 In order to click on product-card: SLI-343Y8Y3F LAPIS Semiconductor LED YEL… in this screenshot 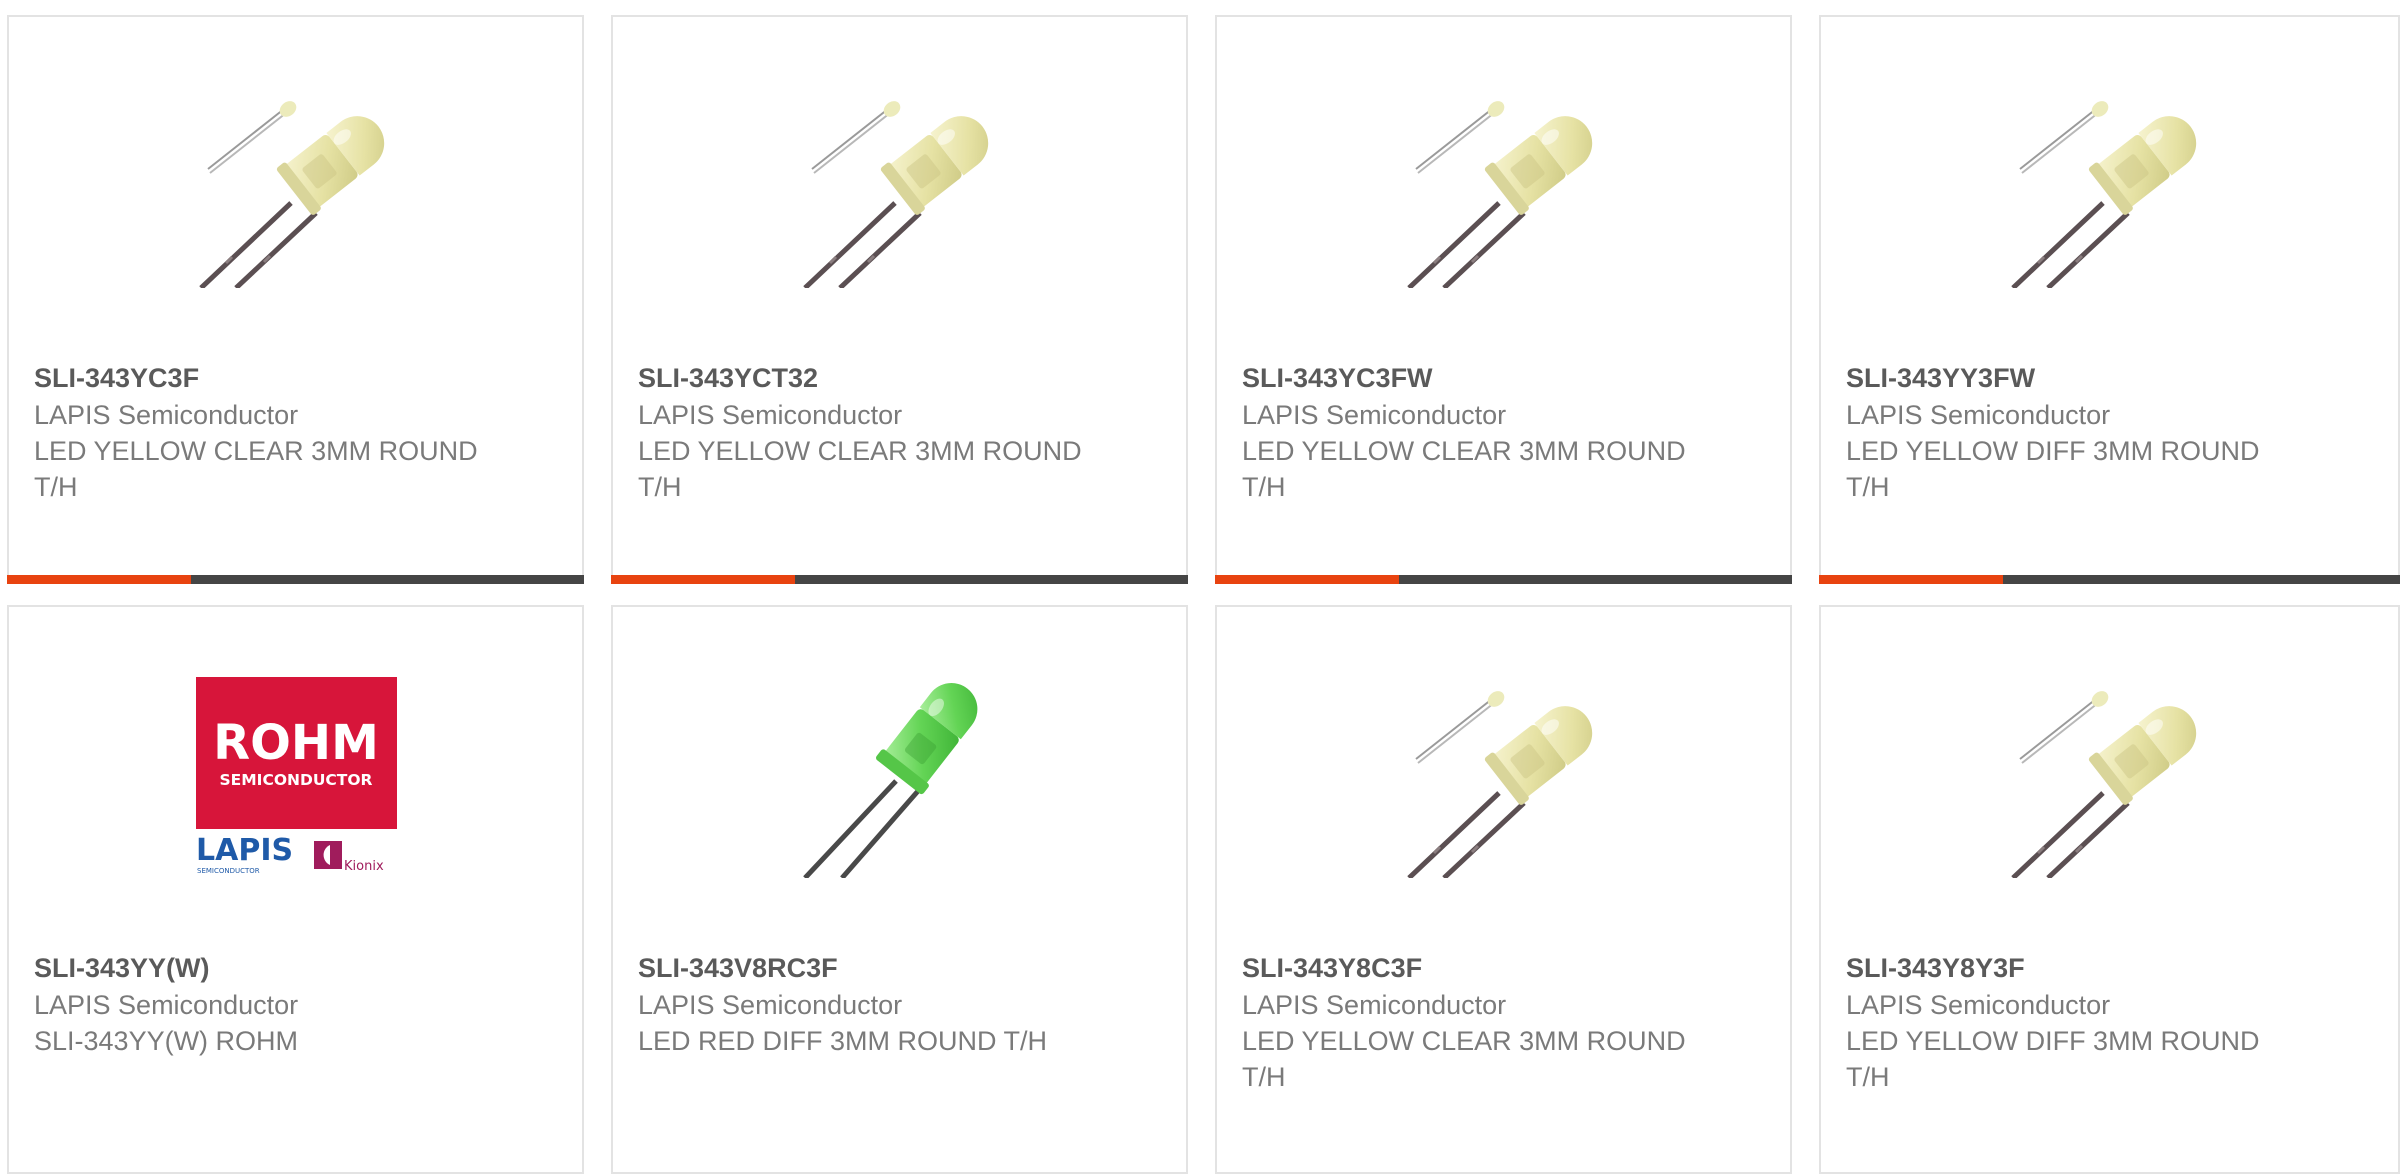, I will do `click(2109, 889)`.